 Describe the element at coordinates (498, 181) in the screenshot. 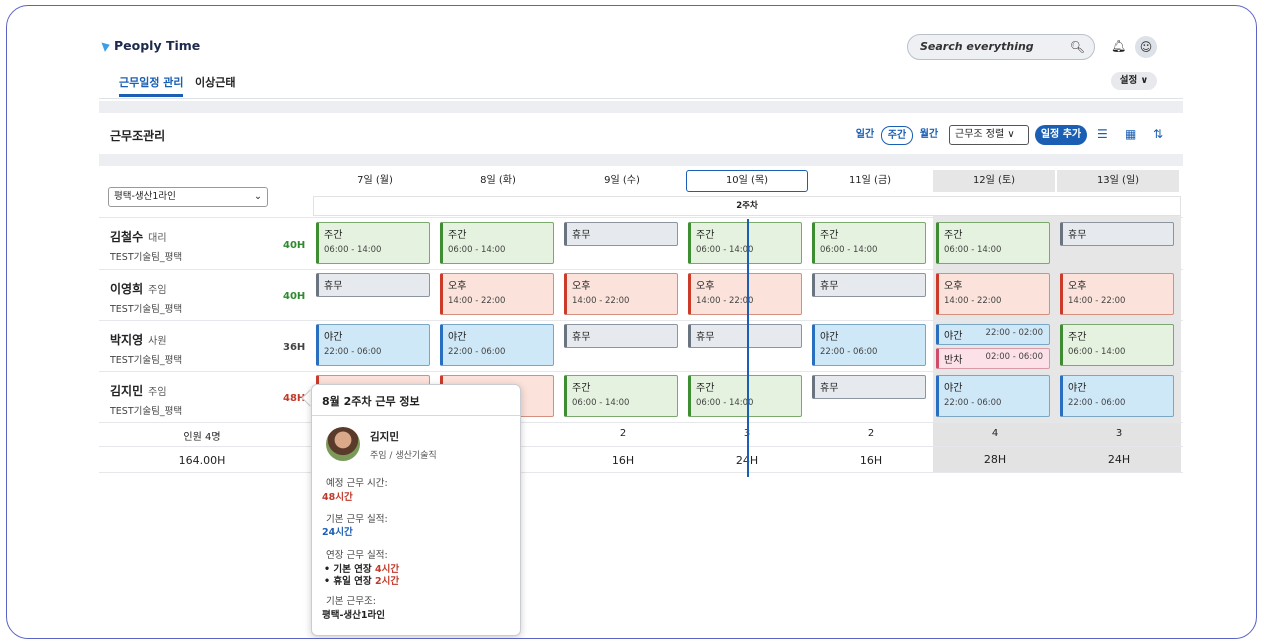

I see `day-header: 8일 (화)` at that location.